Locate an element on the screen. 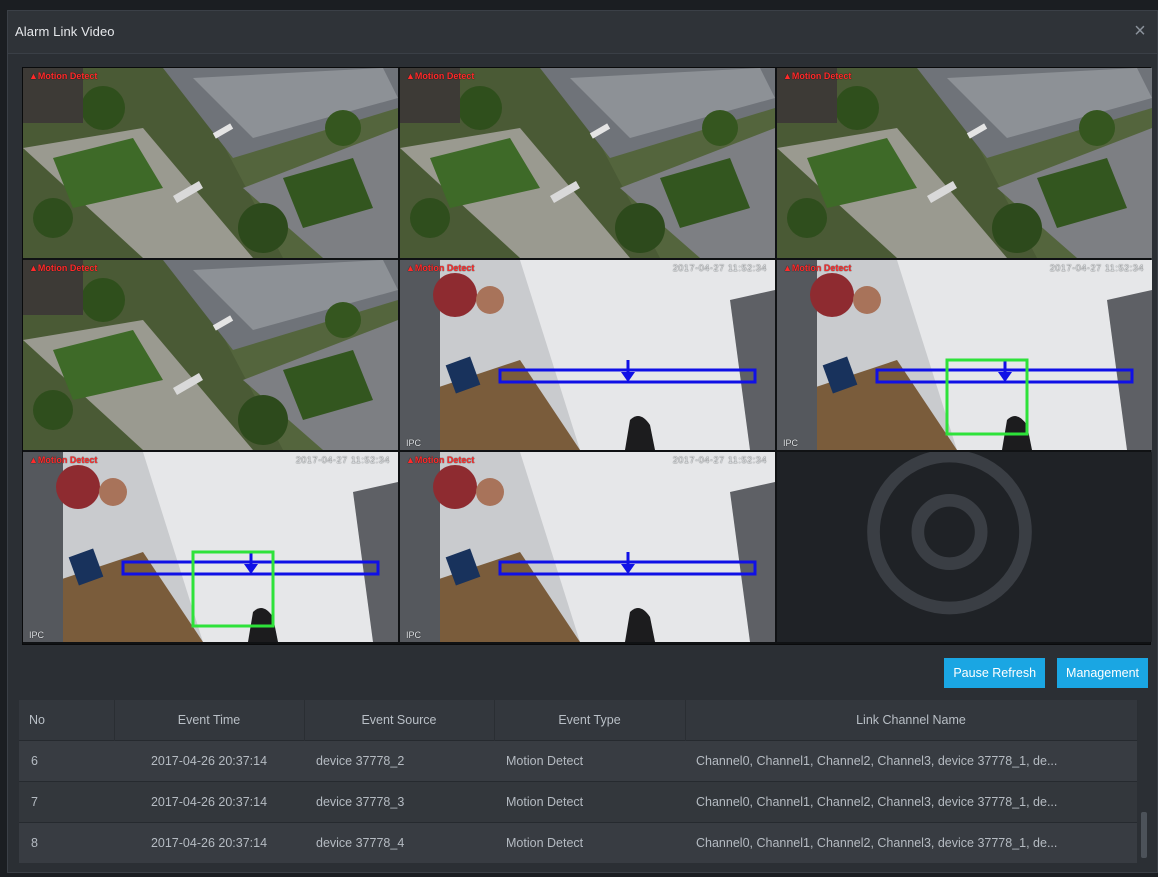 The width and height of the screenshot is (1158, 877). cell-no: 7 is located at coordinates (66, 802).